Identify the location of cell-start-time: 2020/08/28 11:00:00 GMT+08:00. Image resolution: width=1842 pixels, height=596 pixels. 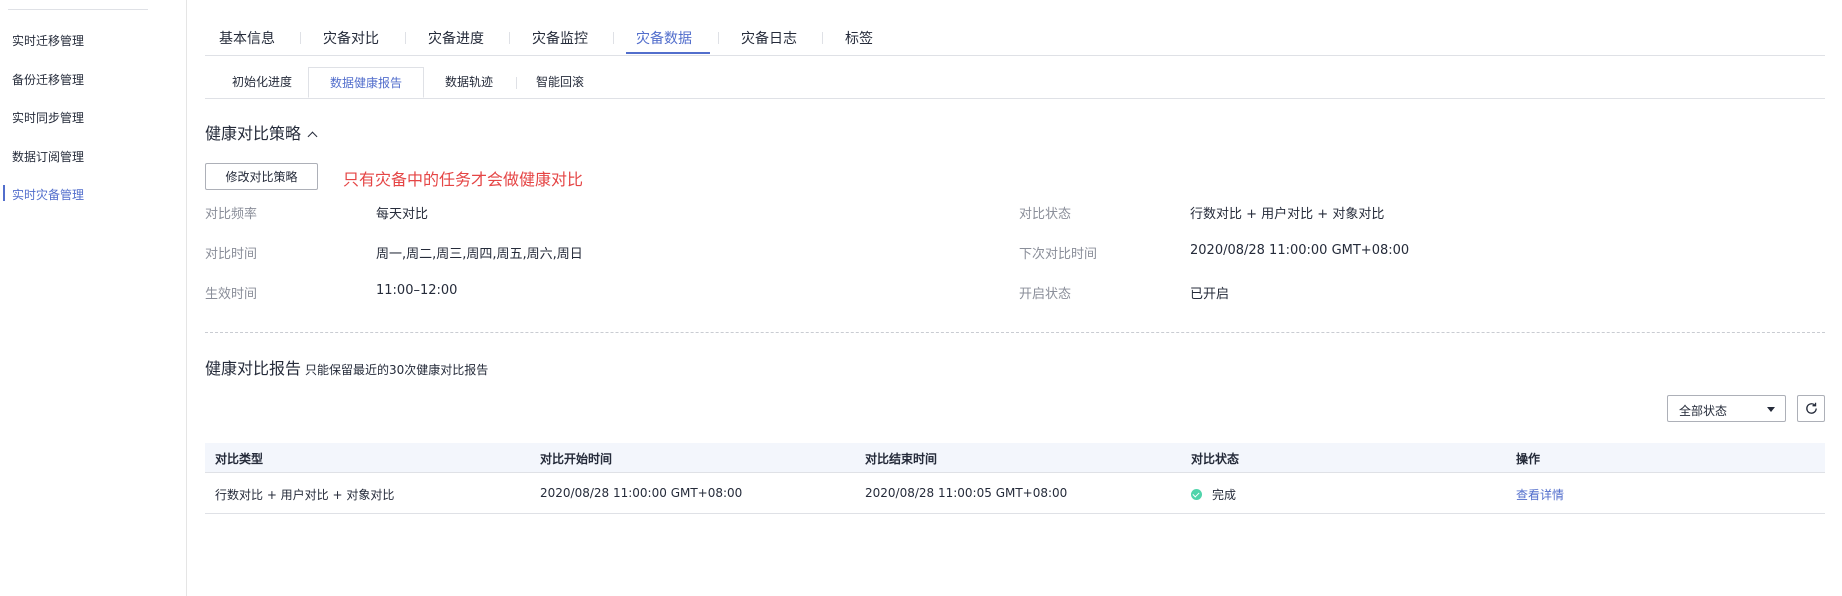
(641, 493).